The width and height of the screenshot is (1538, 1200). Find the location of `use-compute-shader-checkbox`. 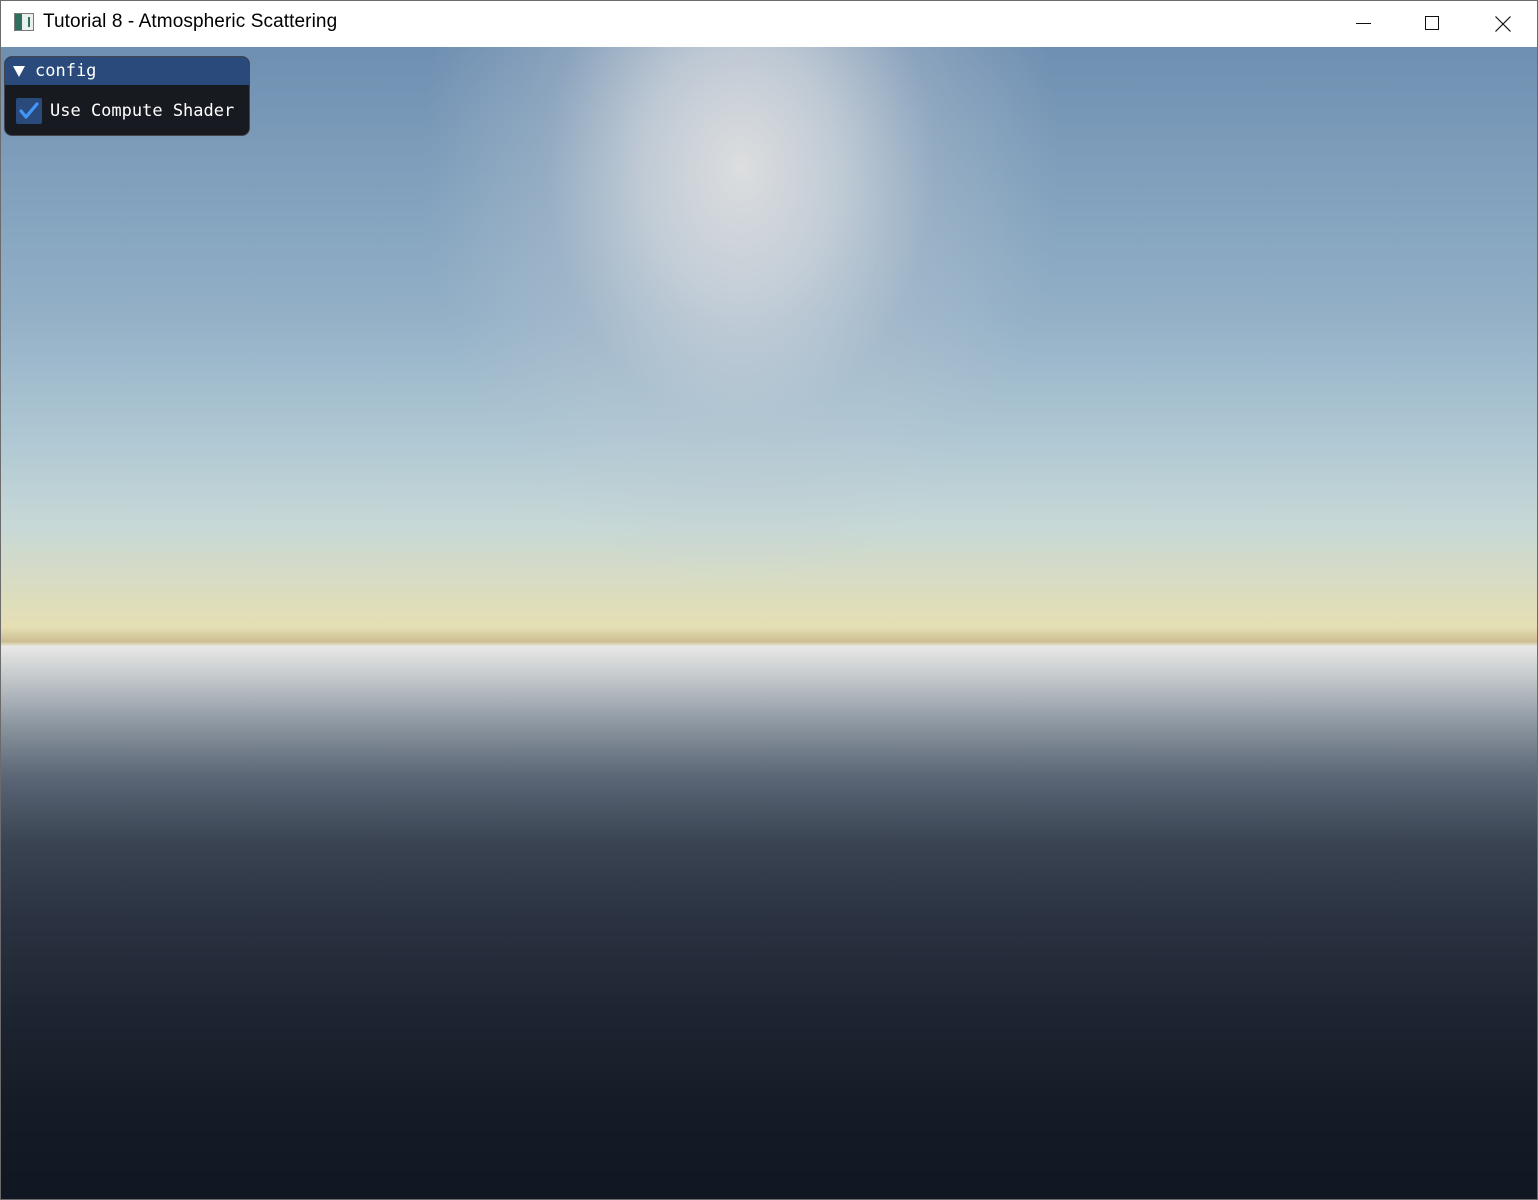

use-compute-shader-checkbox is located at coordinates (29, 111).